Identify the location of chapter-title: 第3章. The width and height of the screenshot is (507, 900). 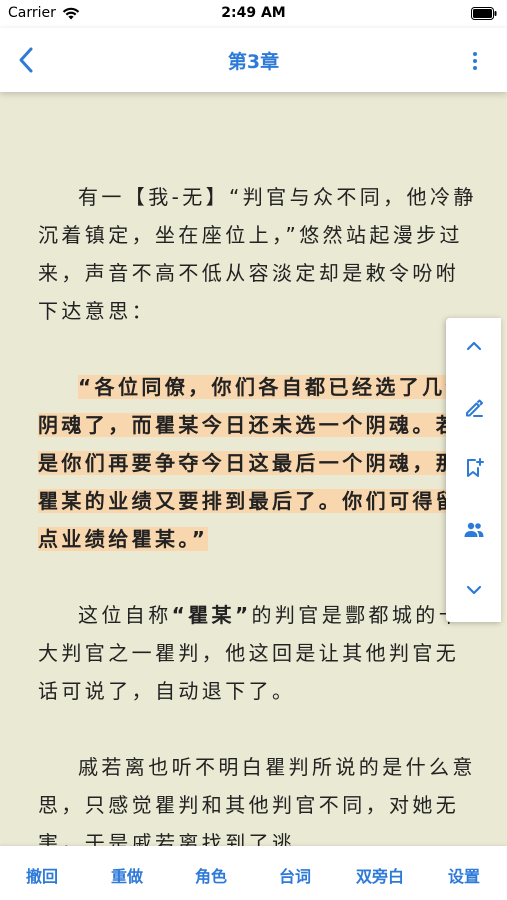
(253, 62).